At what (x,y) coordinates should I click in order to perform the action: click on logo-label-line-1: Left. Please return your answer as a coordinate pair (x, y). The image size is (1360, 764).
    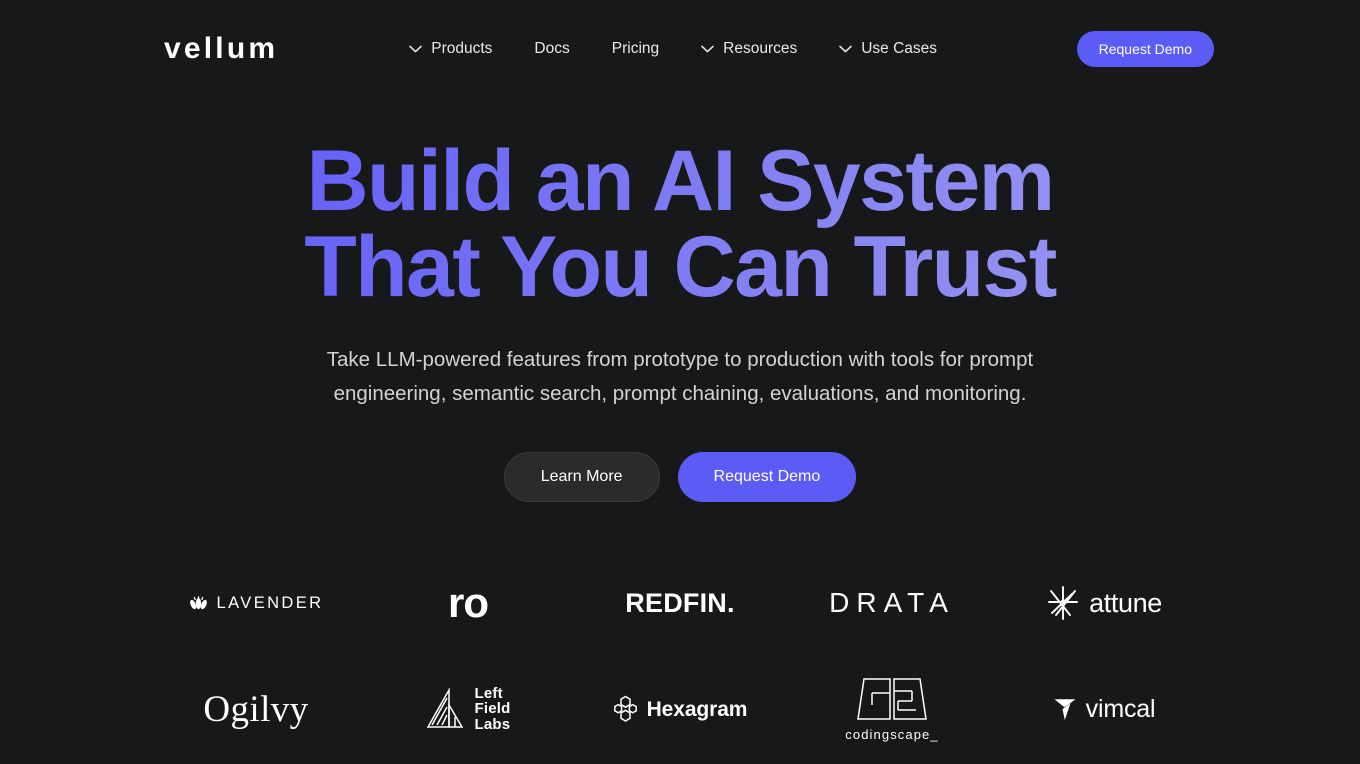
    Looking at the image, I should click on (488, 693).